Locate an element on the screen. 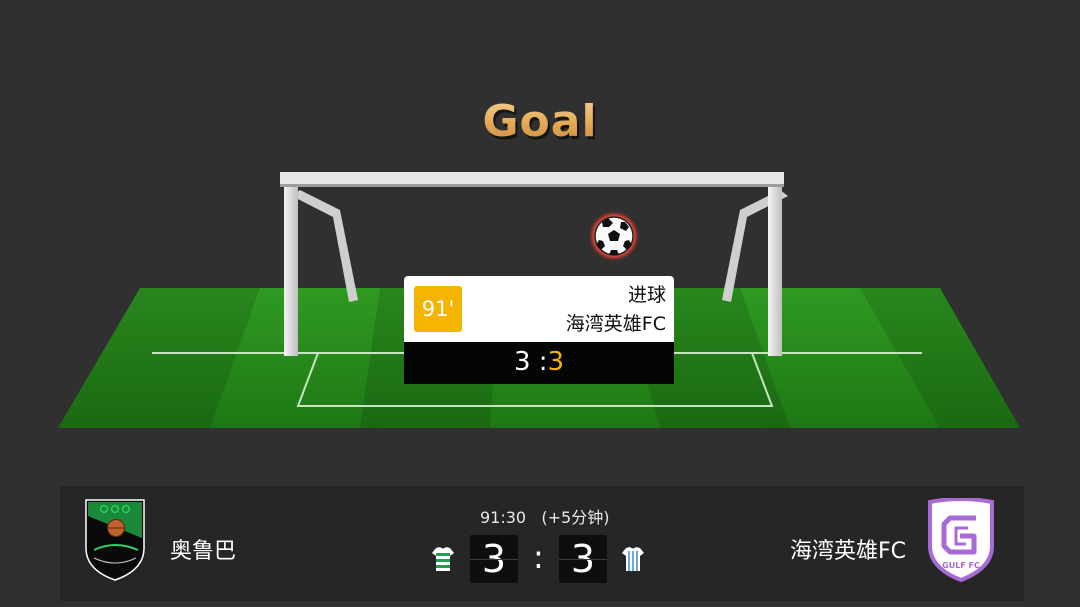 The image size is (1080, 607). event-type-label: 进球 is located at coordinates (646, 295).